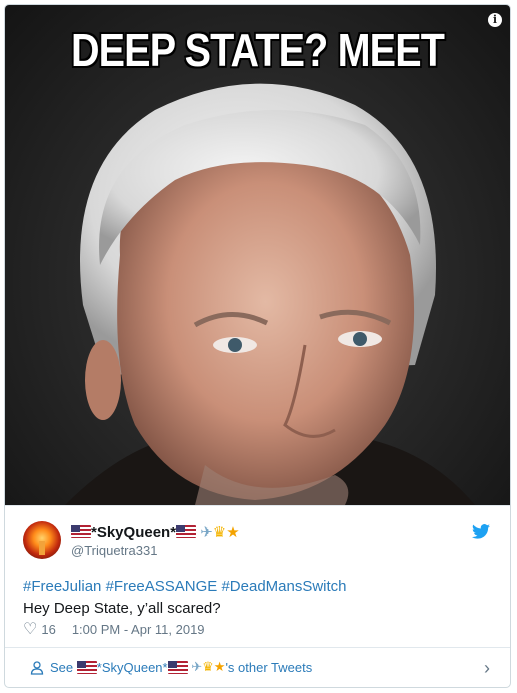  What do you see at coordinates (62, 586) in the screenshot?
I see `hashtag-link: #FreeJulian` at bounding box center [62, 586].